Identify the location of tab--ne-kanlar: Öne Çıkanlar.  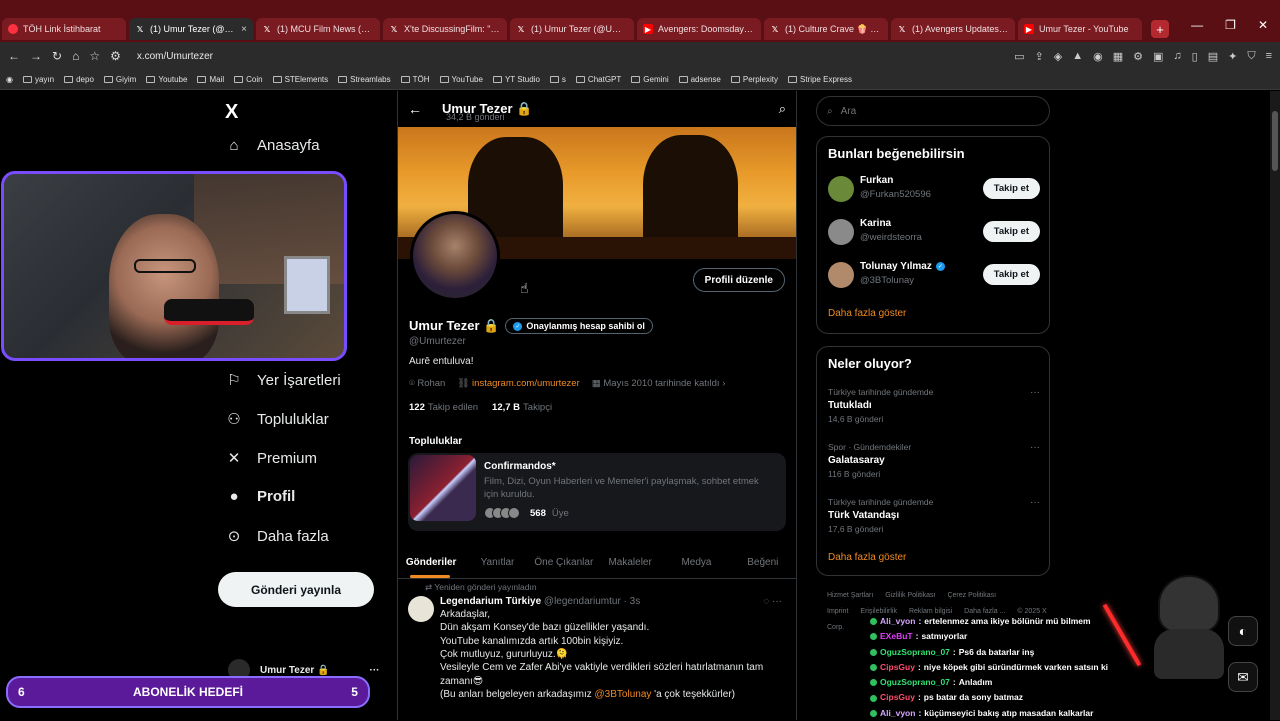
(564, 562).